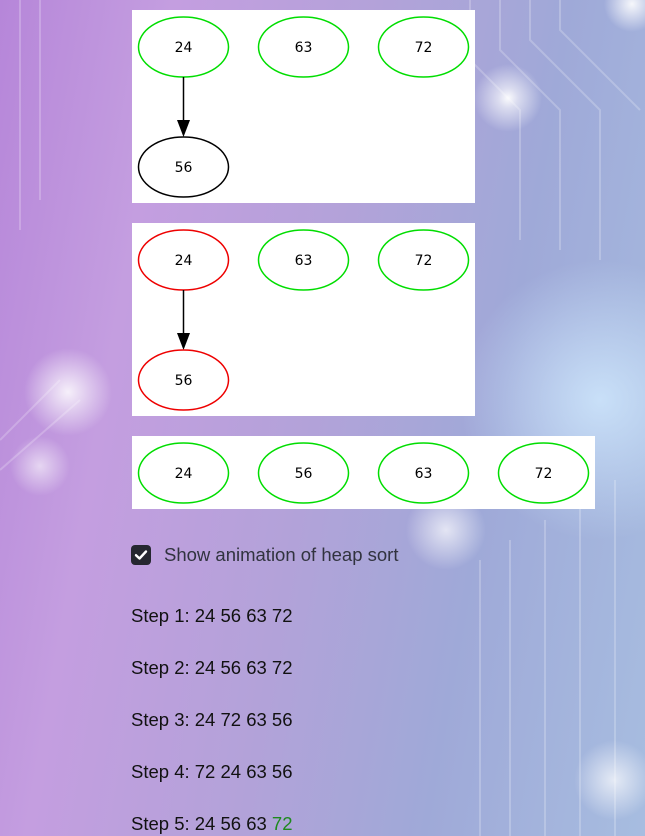 The height and width of the screenshot is (836, 645). Describe the element at coordinates (281, 555) in the screenshot. I see `show-animation-label: Show animation of heap sort` at that location.